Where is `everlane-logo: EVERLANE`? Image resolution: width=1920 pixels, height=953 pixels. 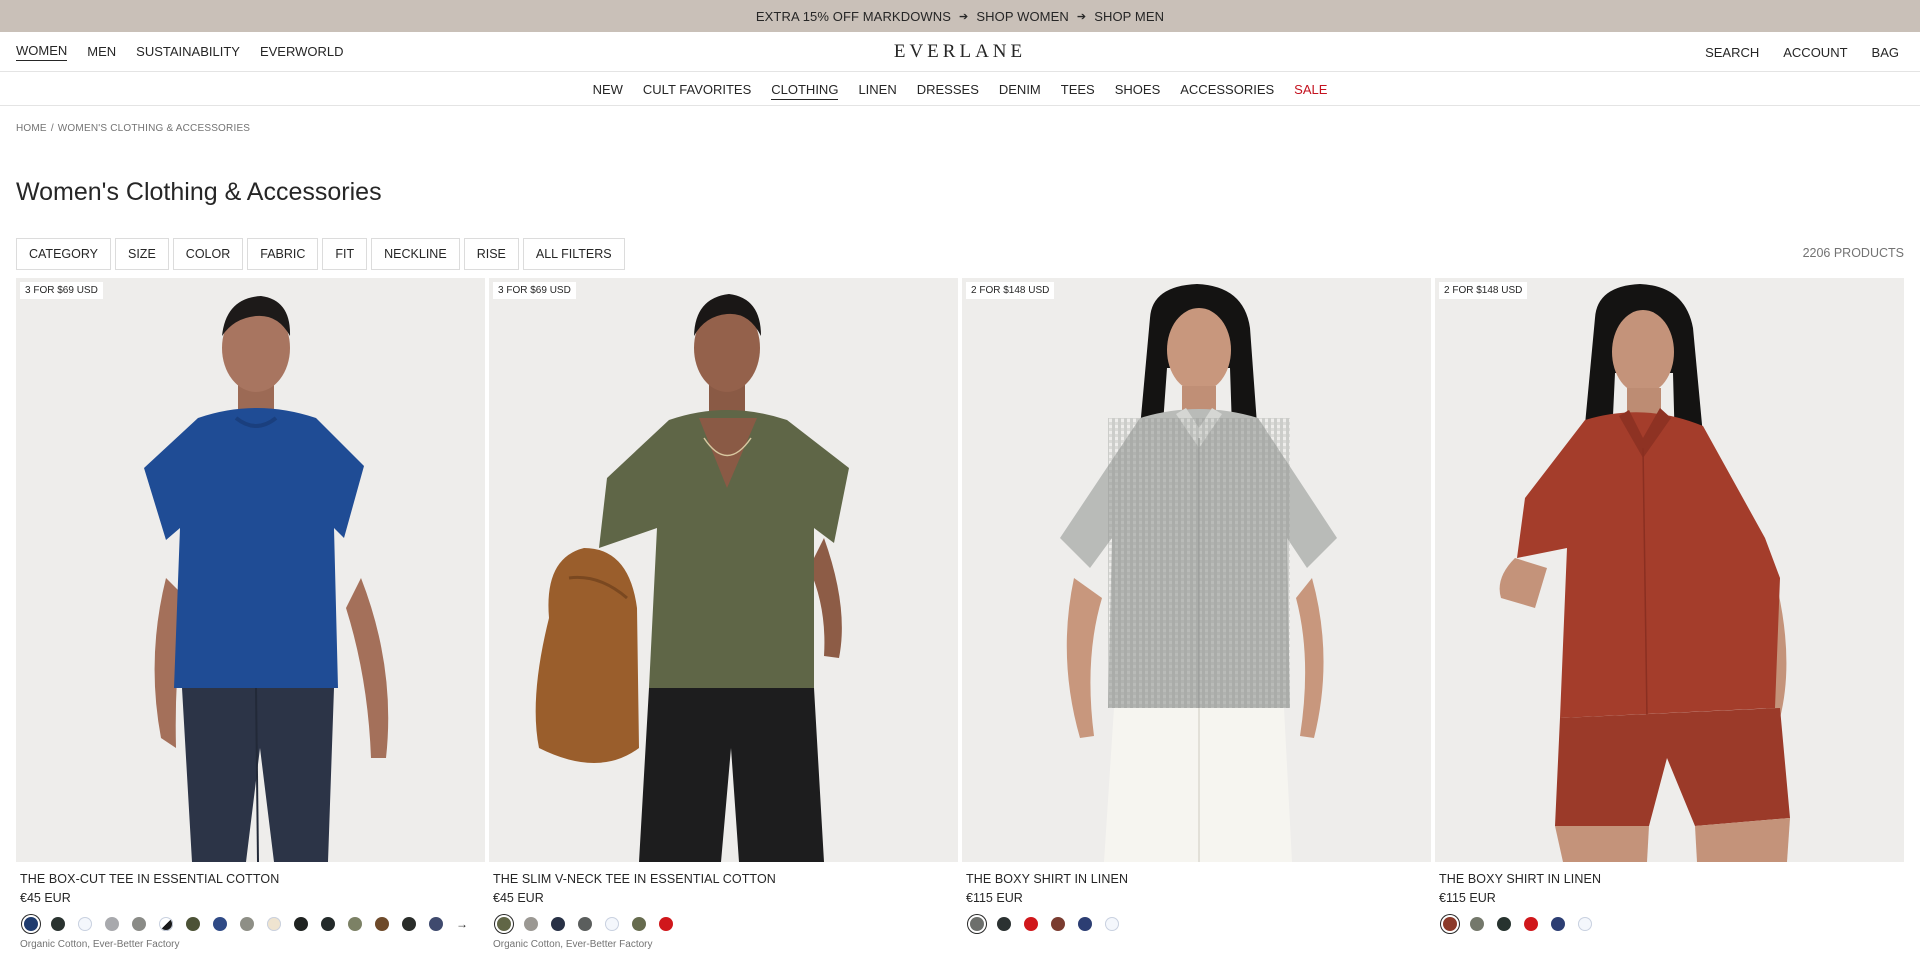 everlane-logo: EVERLANE is located at coordinates (960, 52).